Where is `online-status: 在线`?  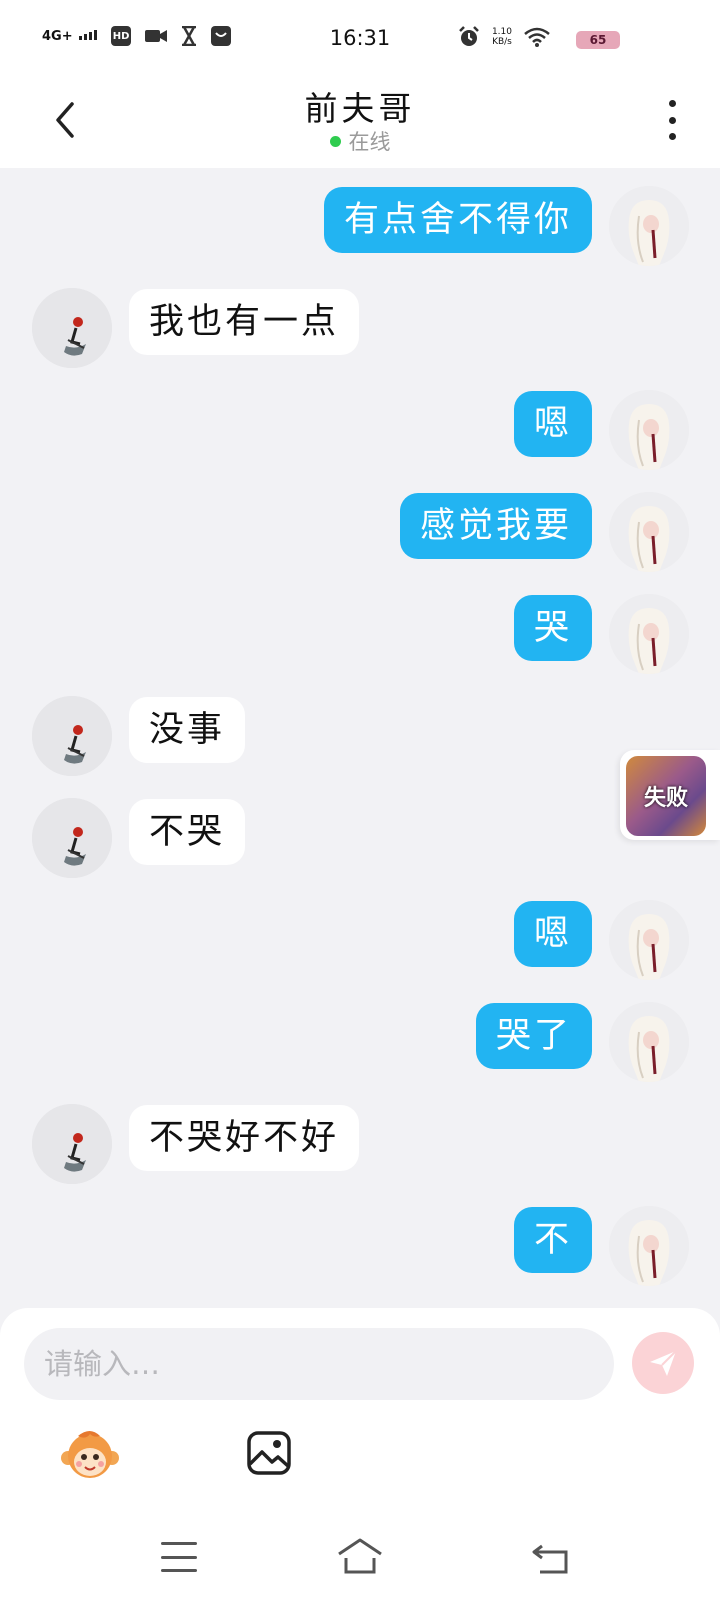
online-status: 在线 is located at coordinates (360, 141).